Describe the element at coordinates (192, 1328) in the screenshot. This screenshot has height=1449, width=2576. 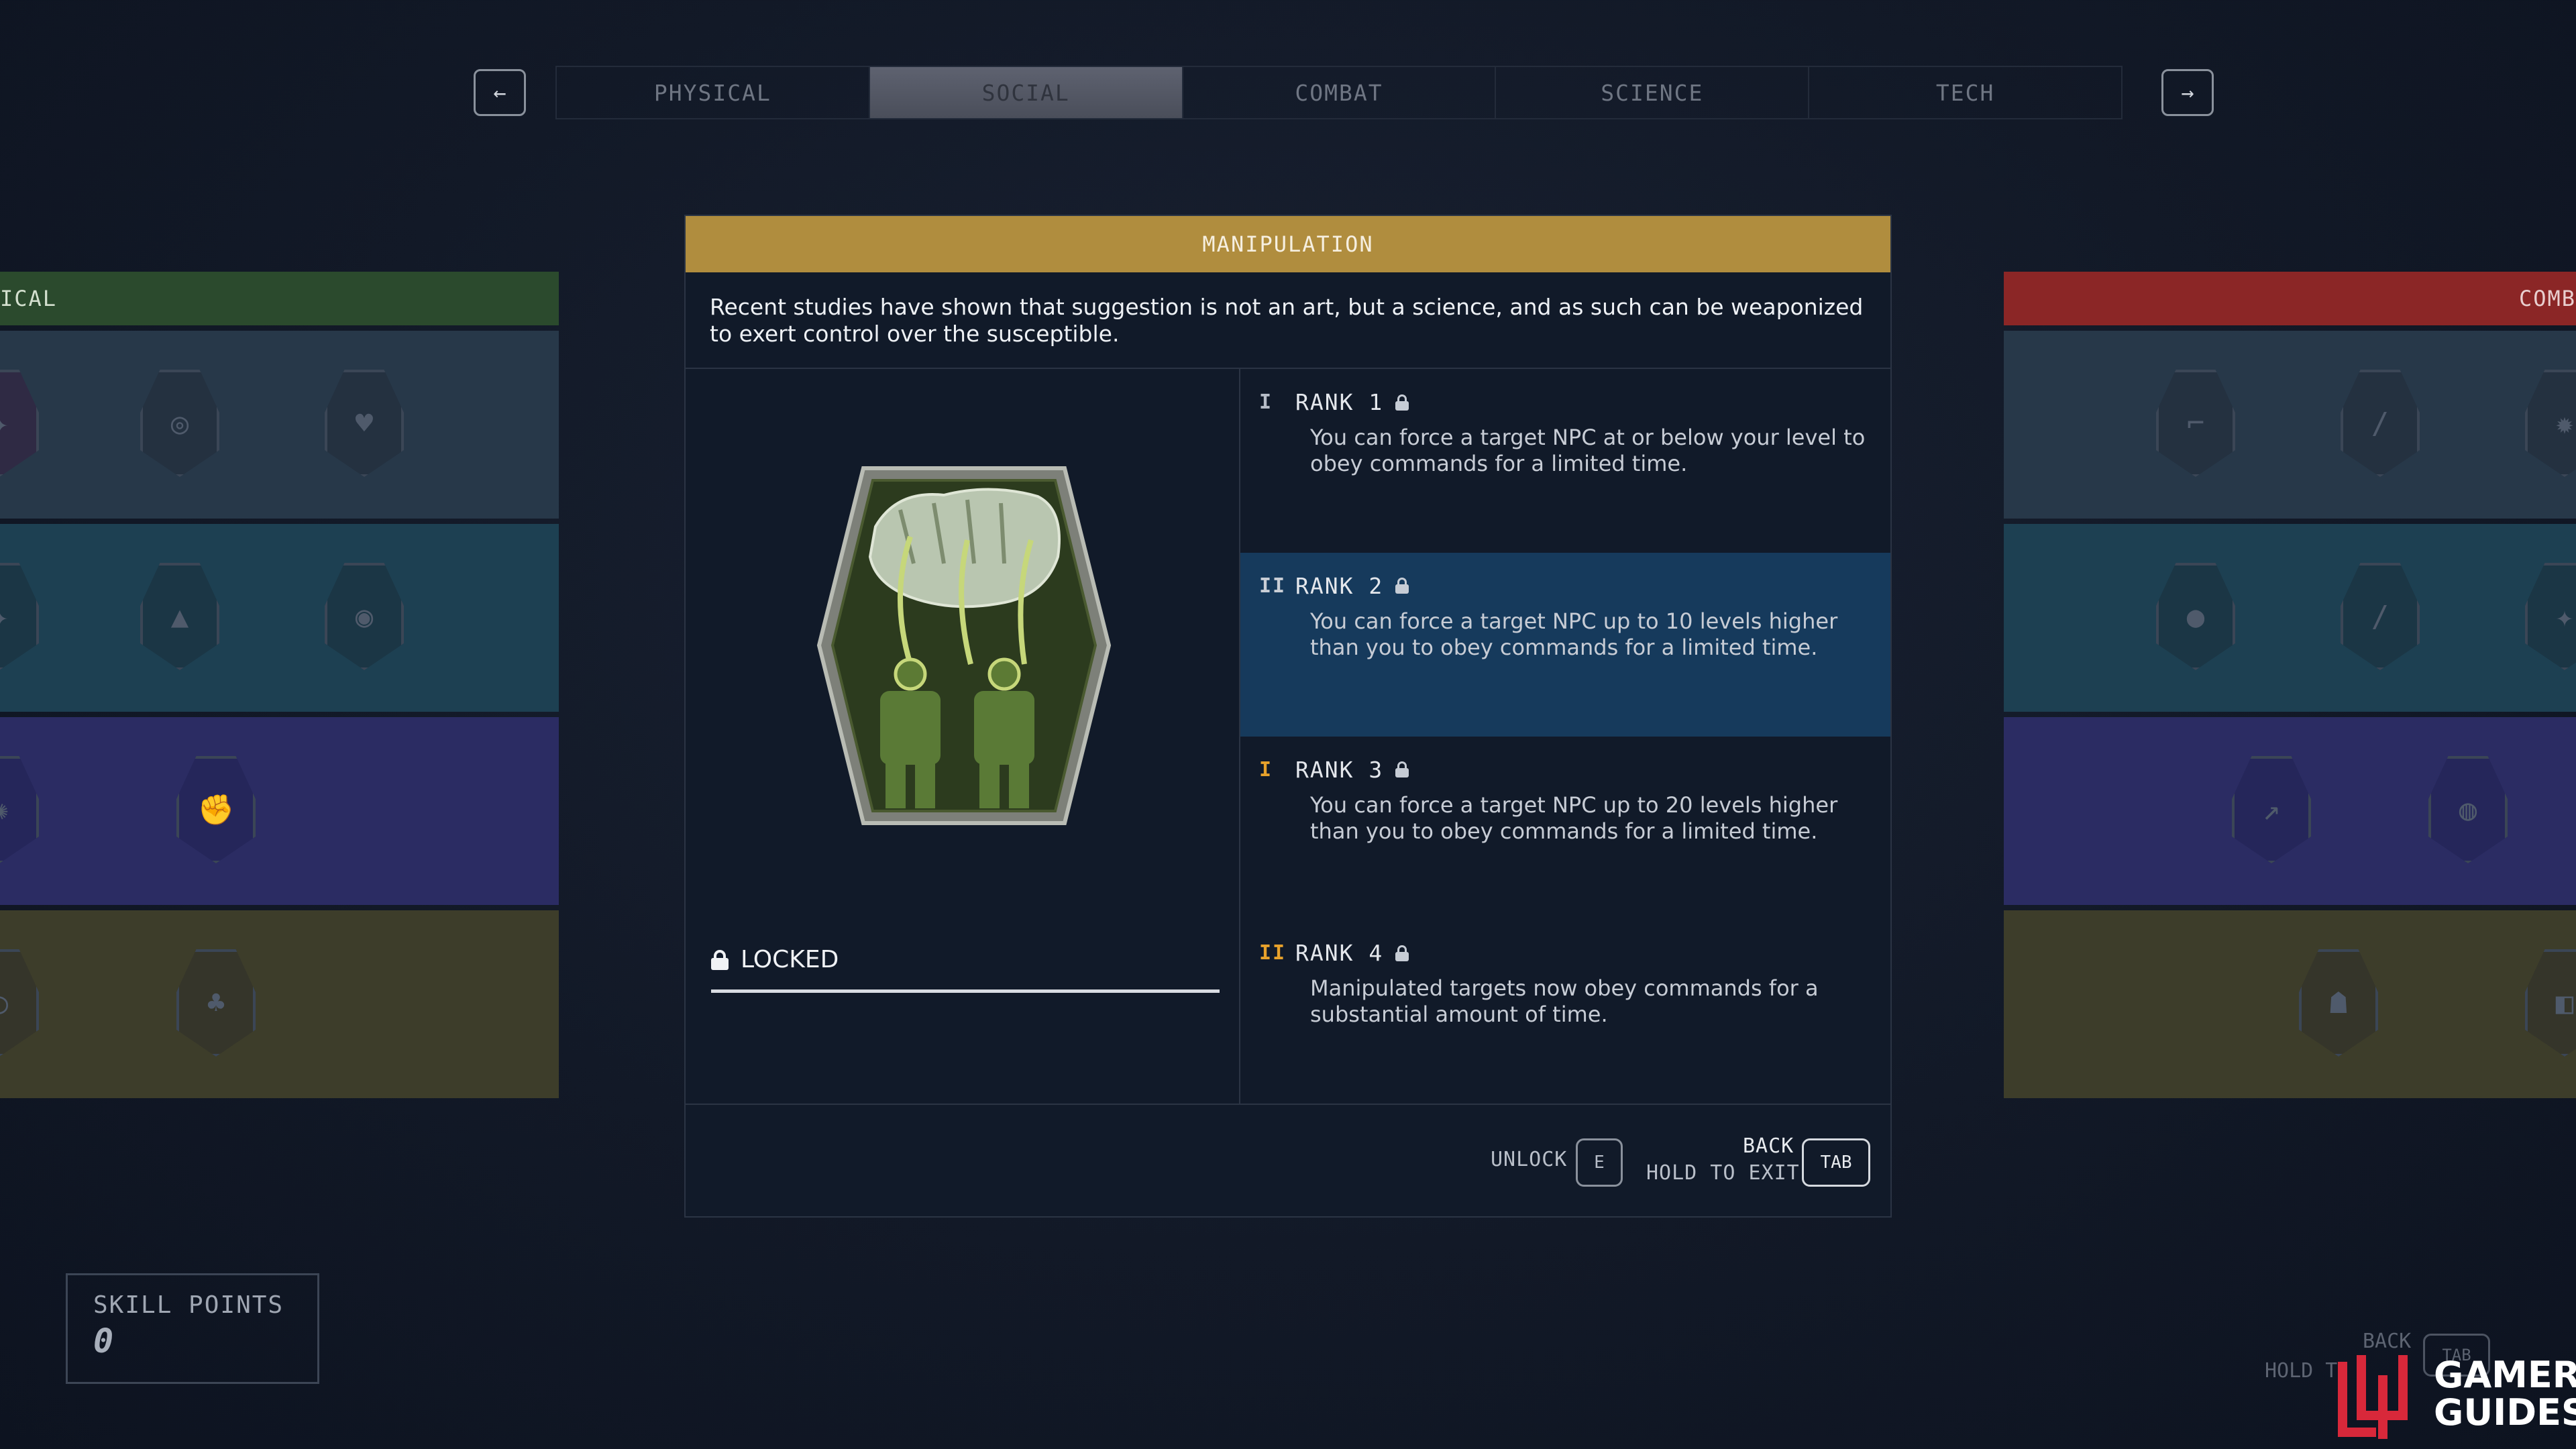
I see `skill-points-counter: SKILL POINTS 0` at that location.